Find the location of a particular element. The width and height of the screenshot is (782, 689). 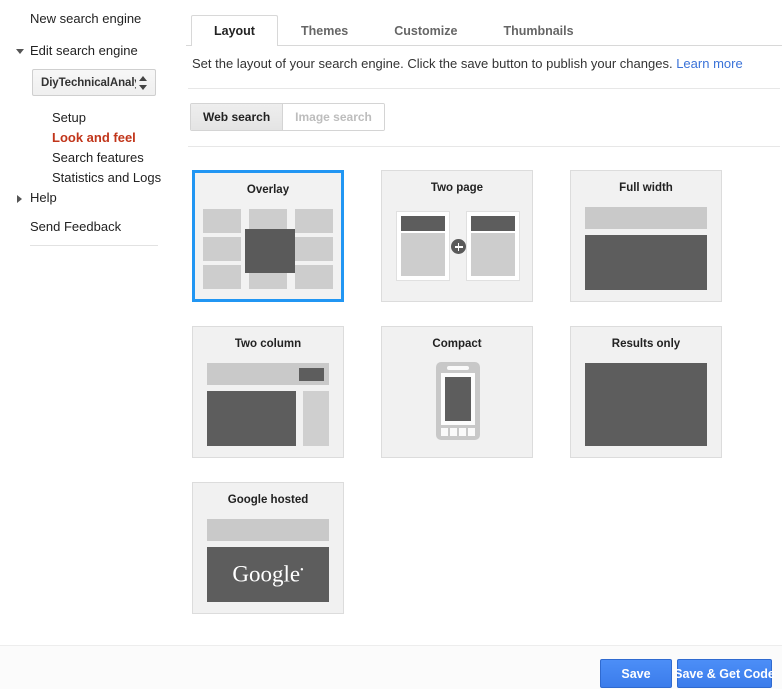

sidebar-item-new-search-engine: New search engine is located at coordinates (85, 18).